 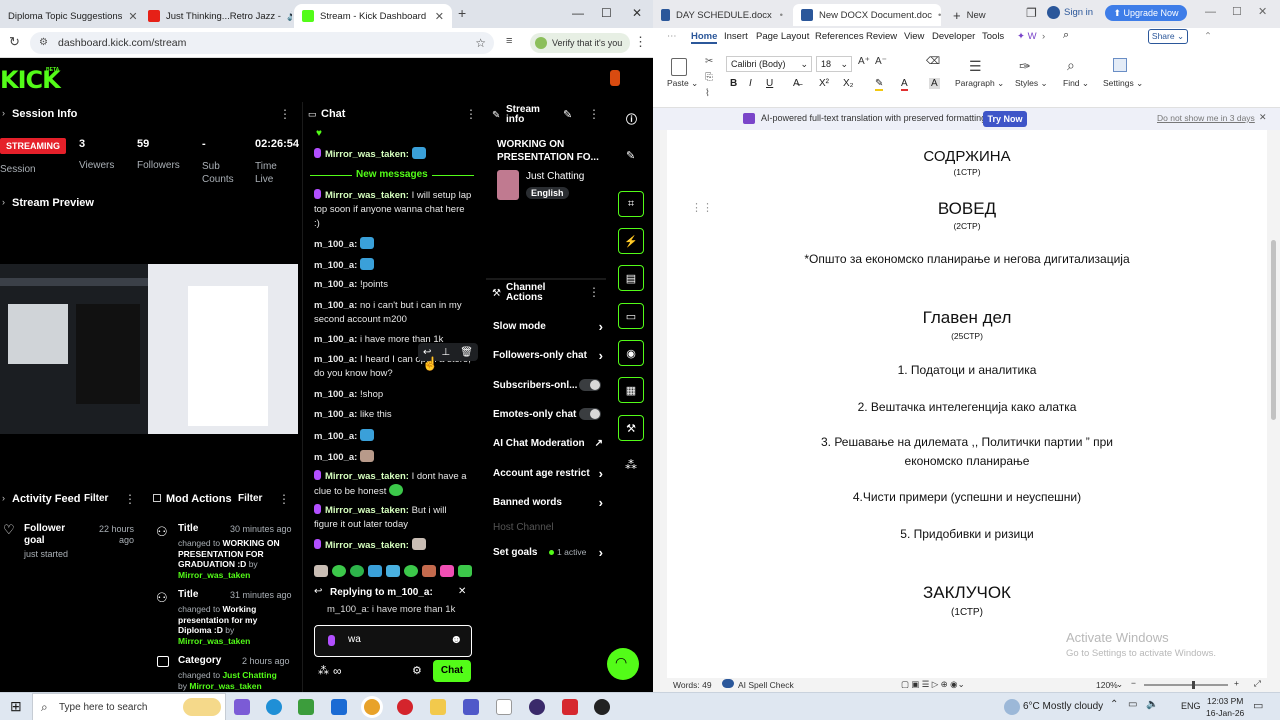 What do you see at coordinates (867, 15) in the screenshot?
I see `document-tab-active: New DOCX Document.doc •` at bounding box center [867, 15].